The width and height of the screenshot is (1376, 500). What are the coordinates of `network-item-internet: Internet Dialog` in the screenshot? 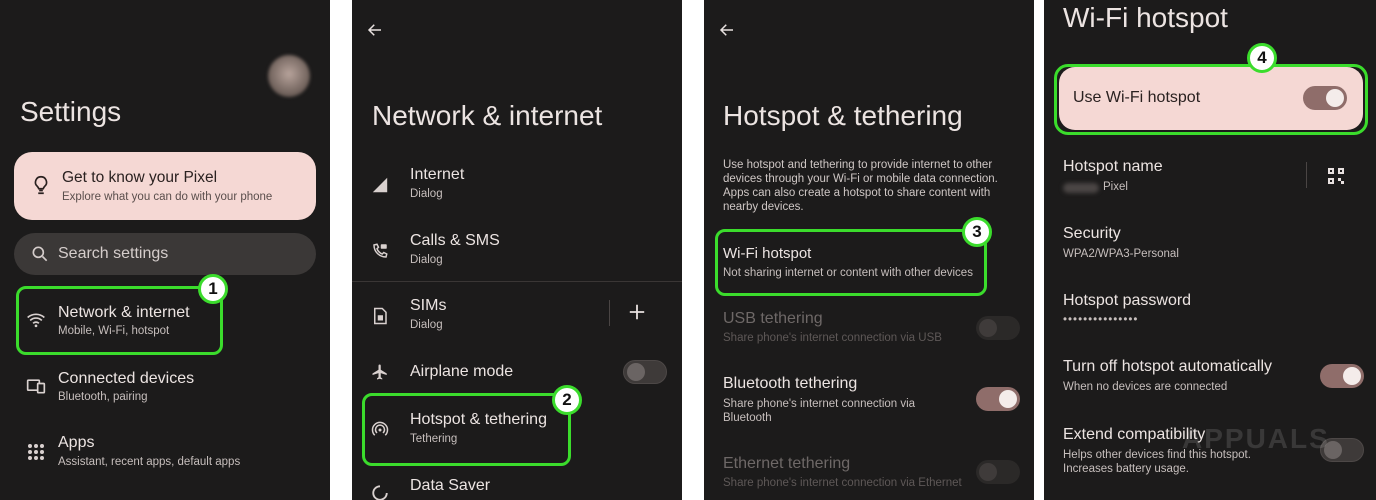 It's located at (517, 186).